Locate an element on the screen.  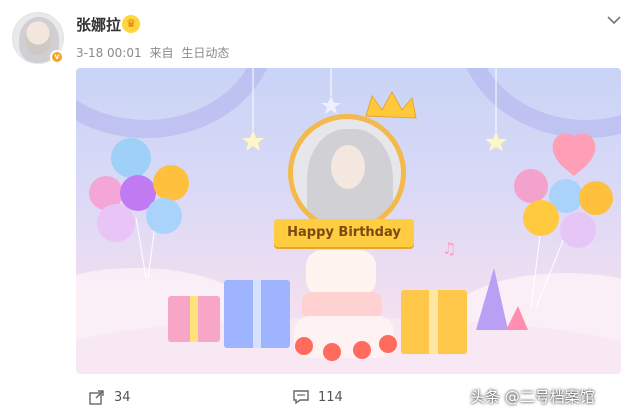
comment-icon is located at coordinates (301, 397).